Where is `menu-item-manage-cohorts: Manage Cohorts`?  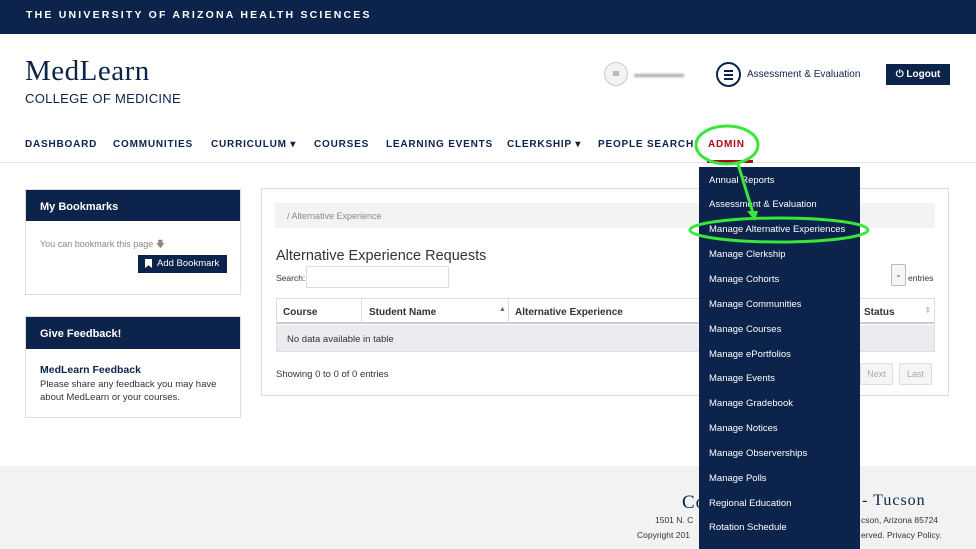
menu-item-manage-cohorts: Manage Cohorts is located at coordinates (744, 279).